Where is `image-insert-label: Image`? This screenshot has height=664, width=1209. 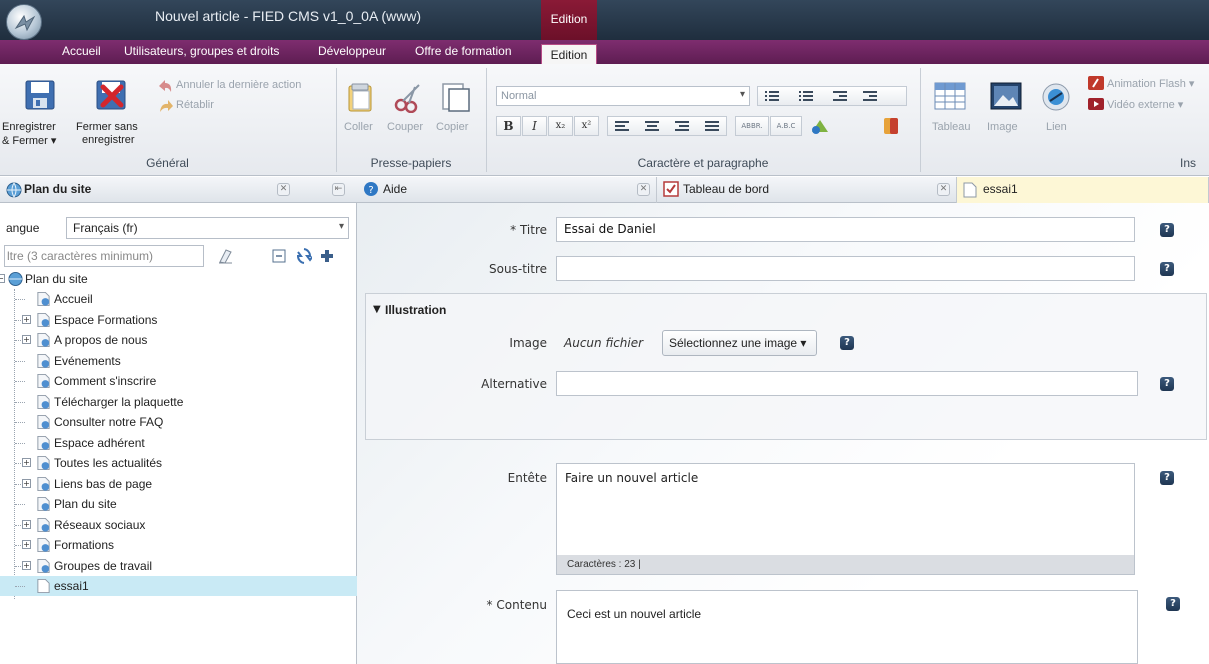
image-insert-label: Image is located at coordinates (1002, 127).